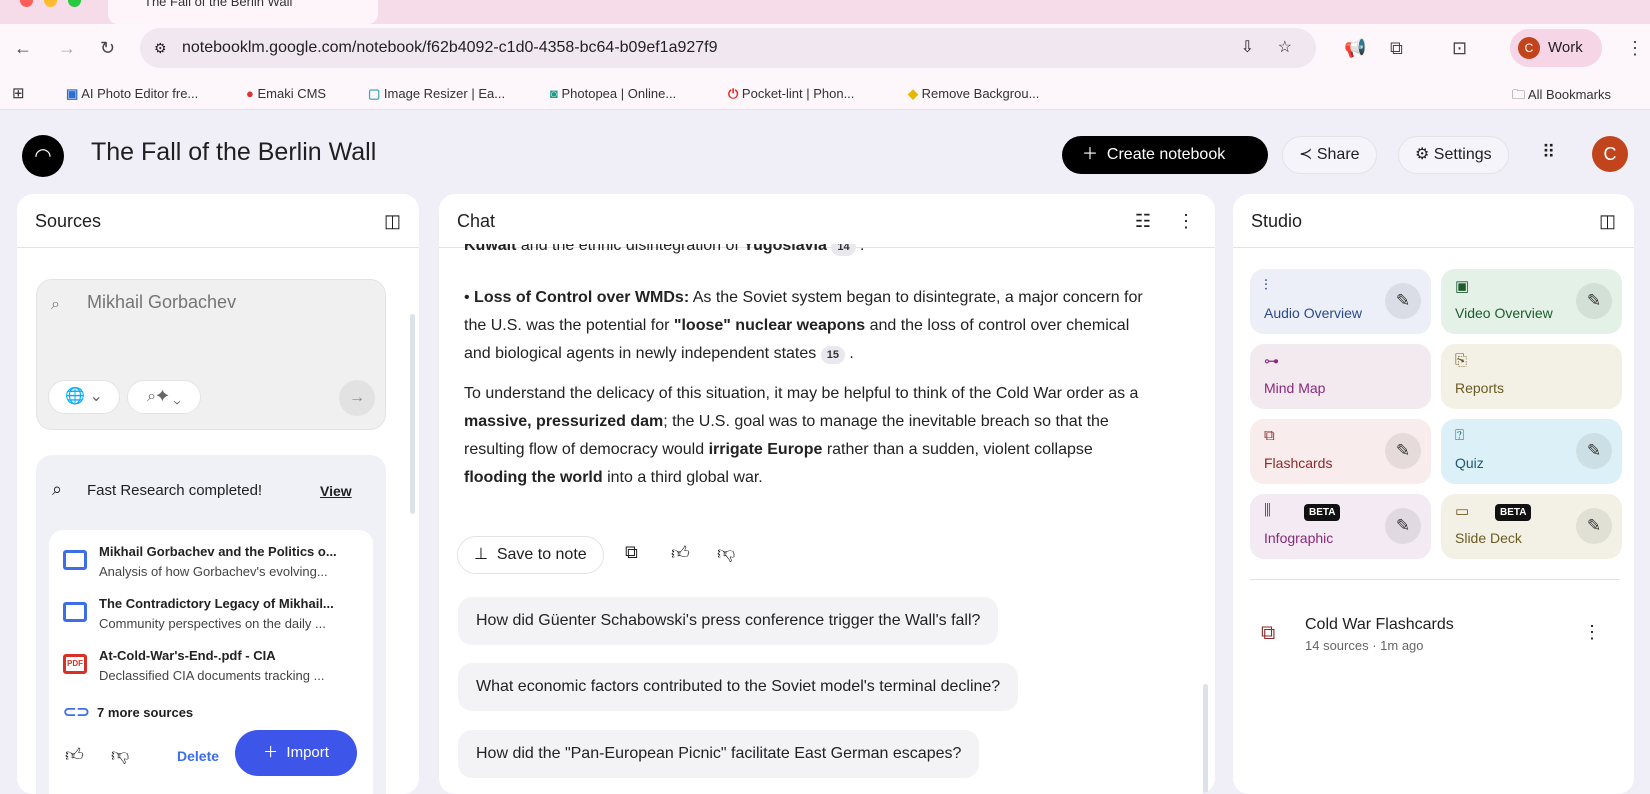 This screenshot has width=1650, height=794. I want to click on maximize-window-button, so click(74, 3).